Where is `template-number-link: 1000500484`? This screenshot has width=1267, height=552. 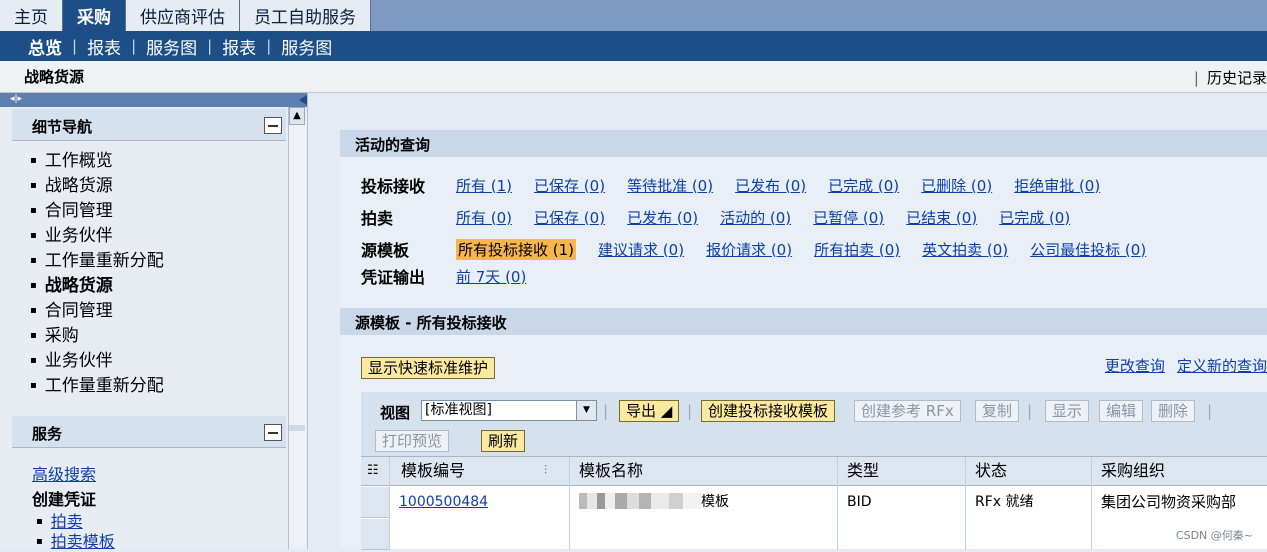 template-number-link: 1000500484 is located at coordinates (443, 502).